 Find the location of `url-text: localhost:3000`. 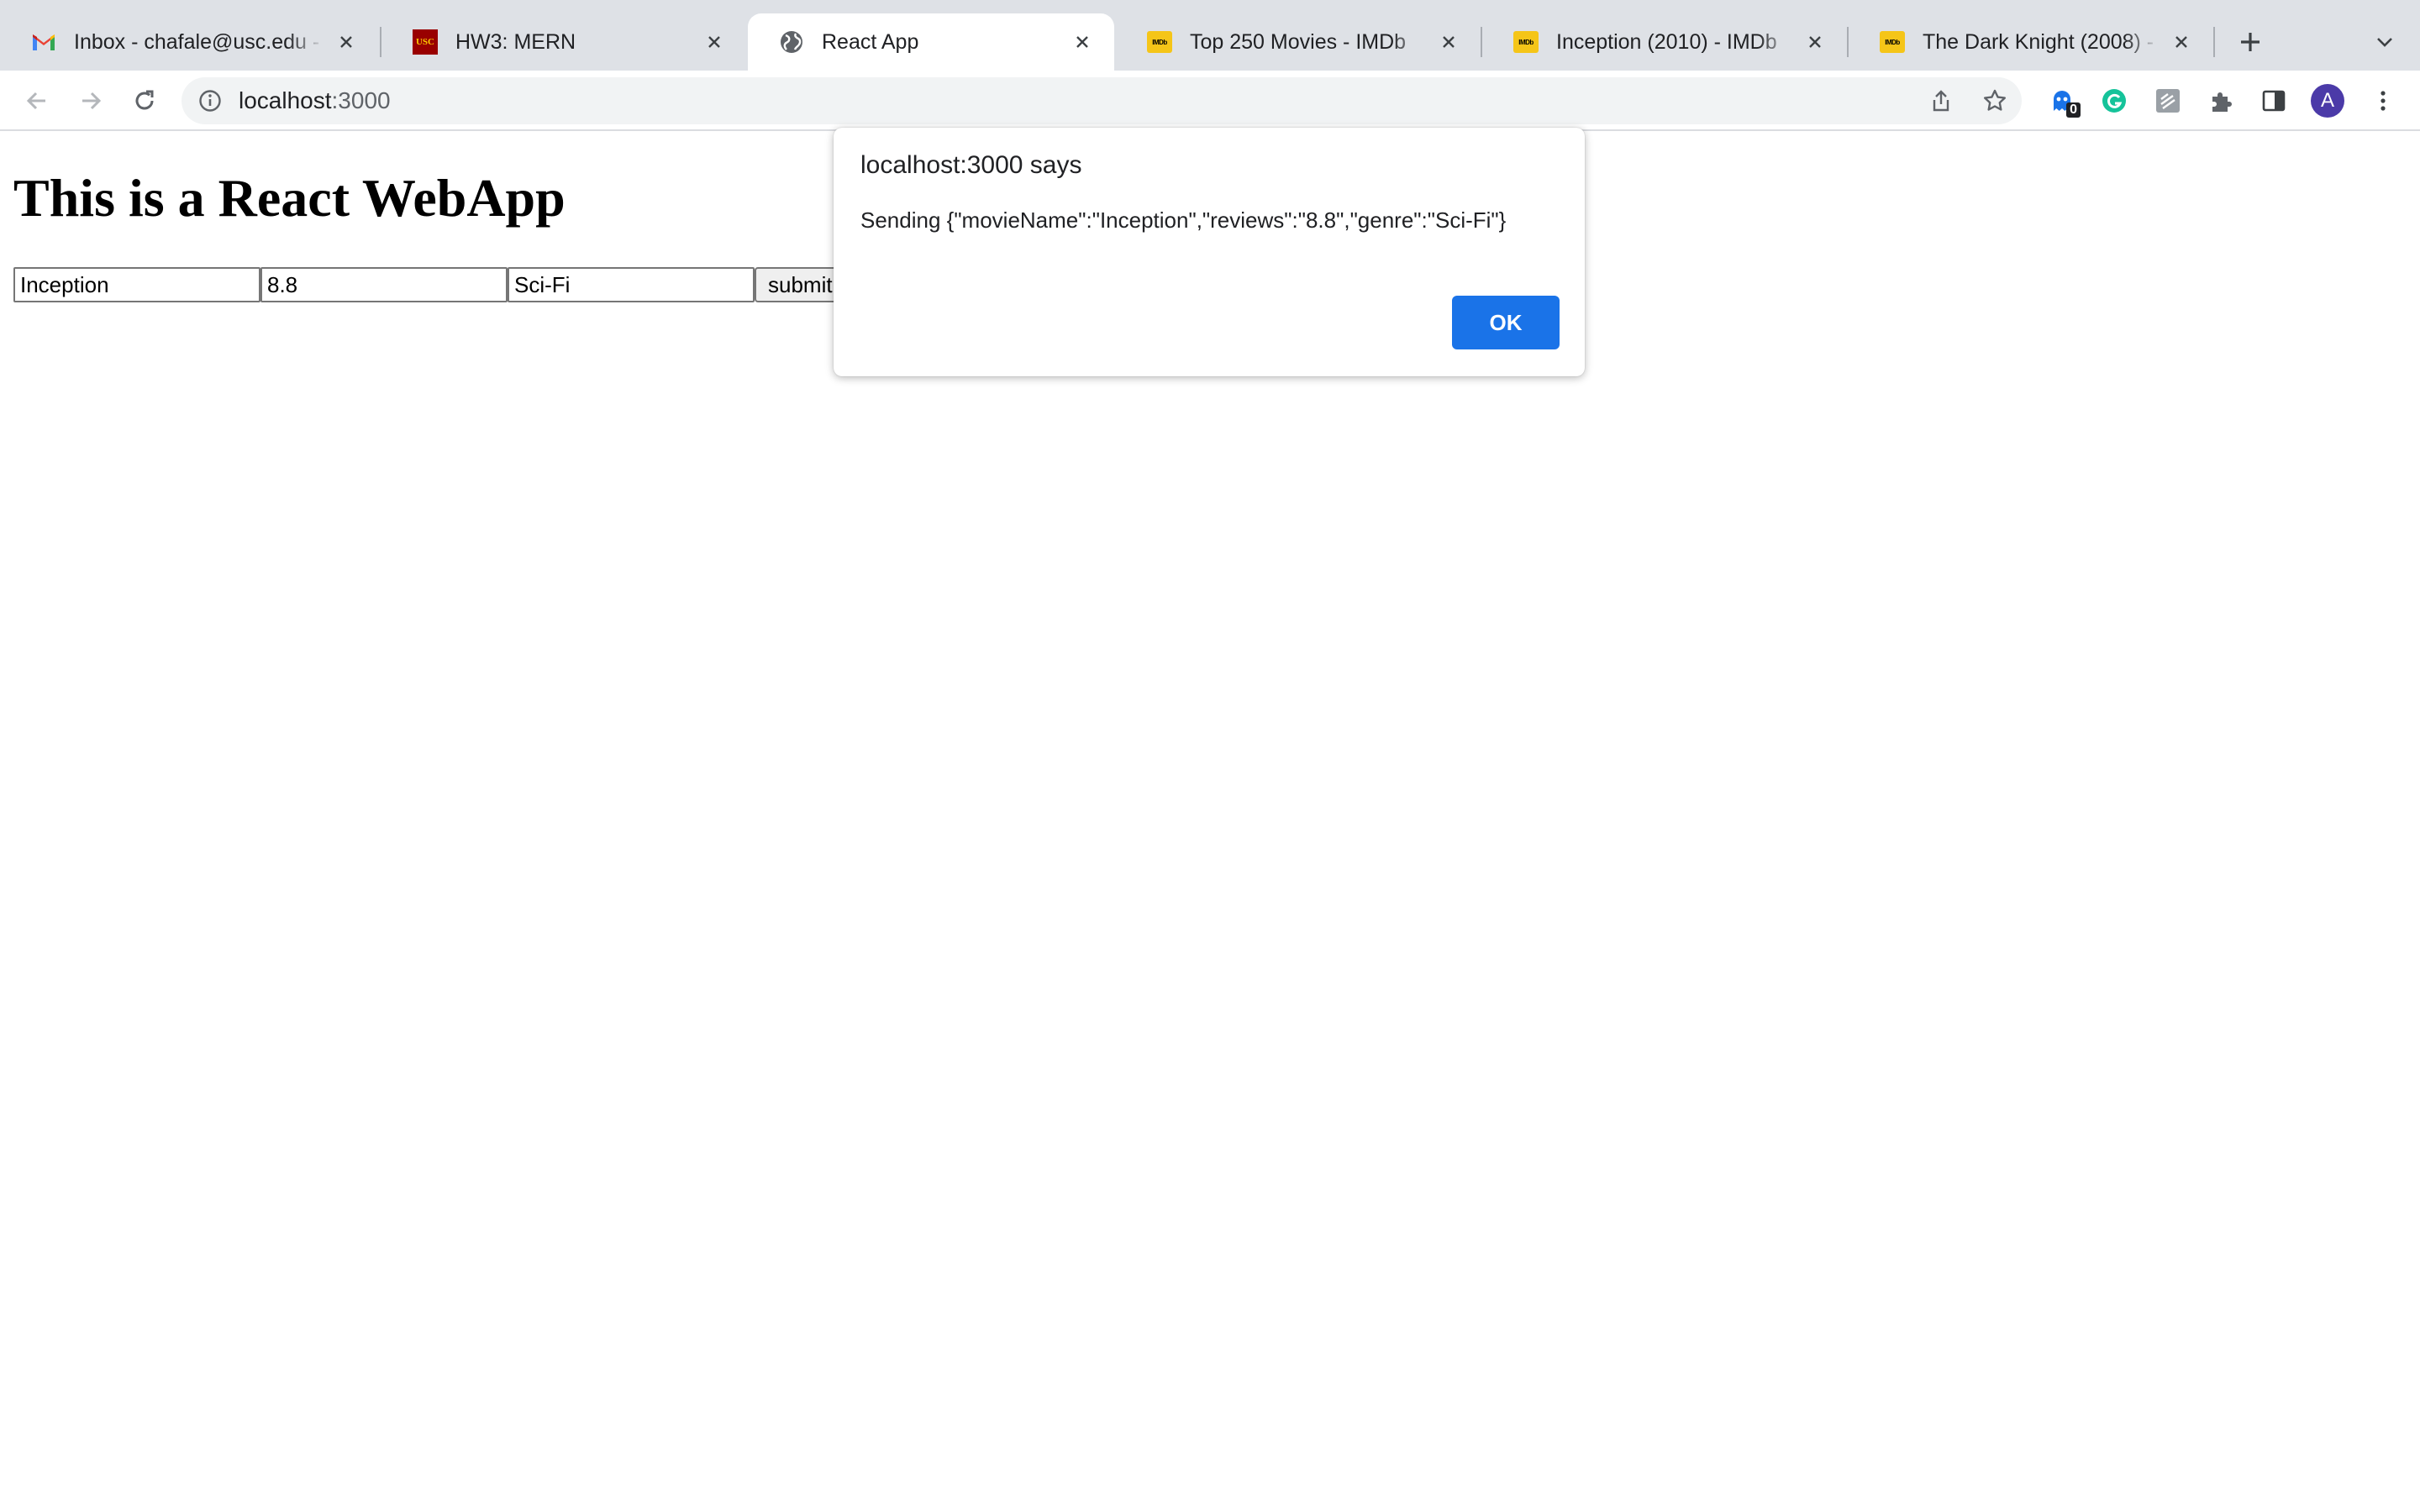

url-text: localhost:3000 is located at coordinates (315, 100).